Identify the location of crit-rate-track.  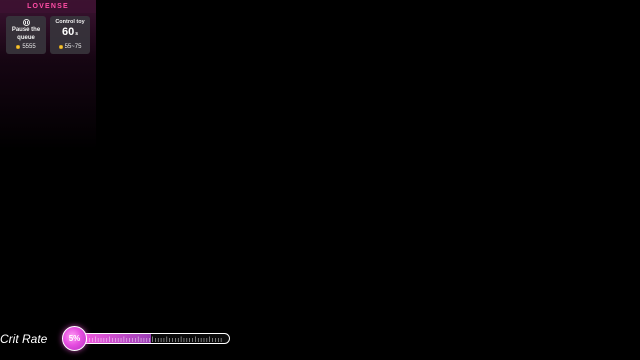
(151, 338).